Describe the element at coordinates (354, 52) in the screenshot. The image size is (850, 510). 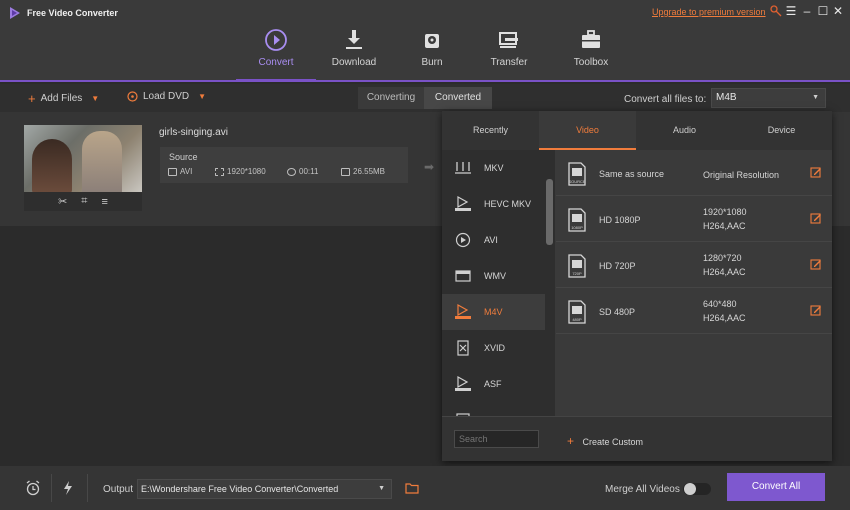
I see `nav-download: Download` at that location.